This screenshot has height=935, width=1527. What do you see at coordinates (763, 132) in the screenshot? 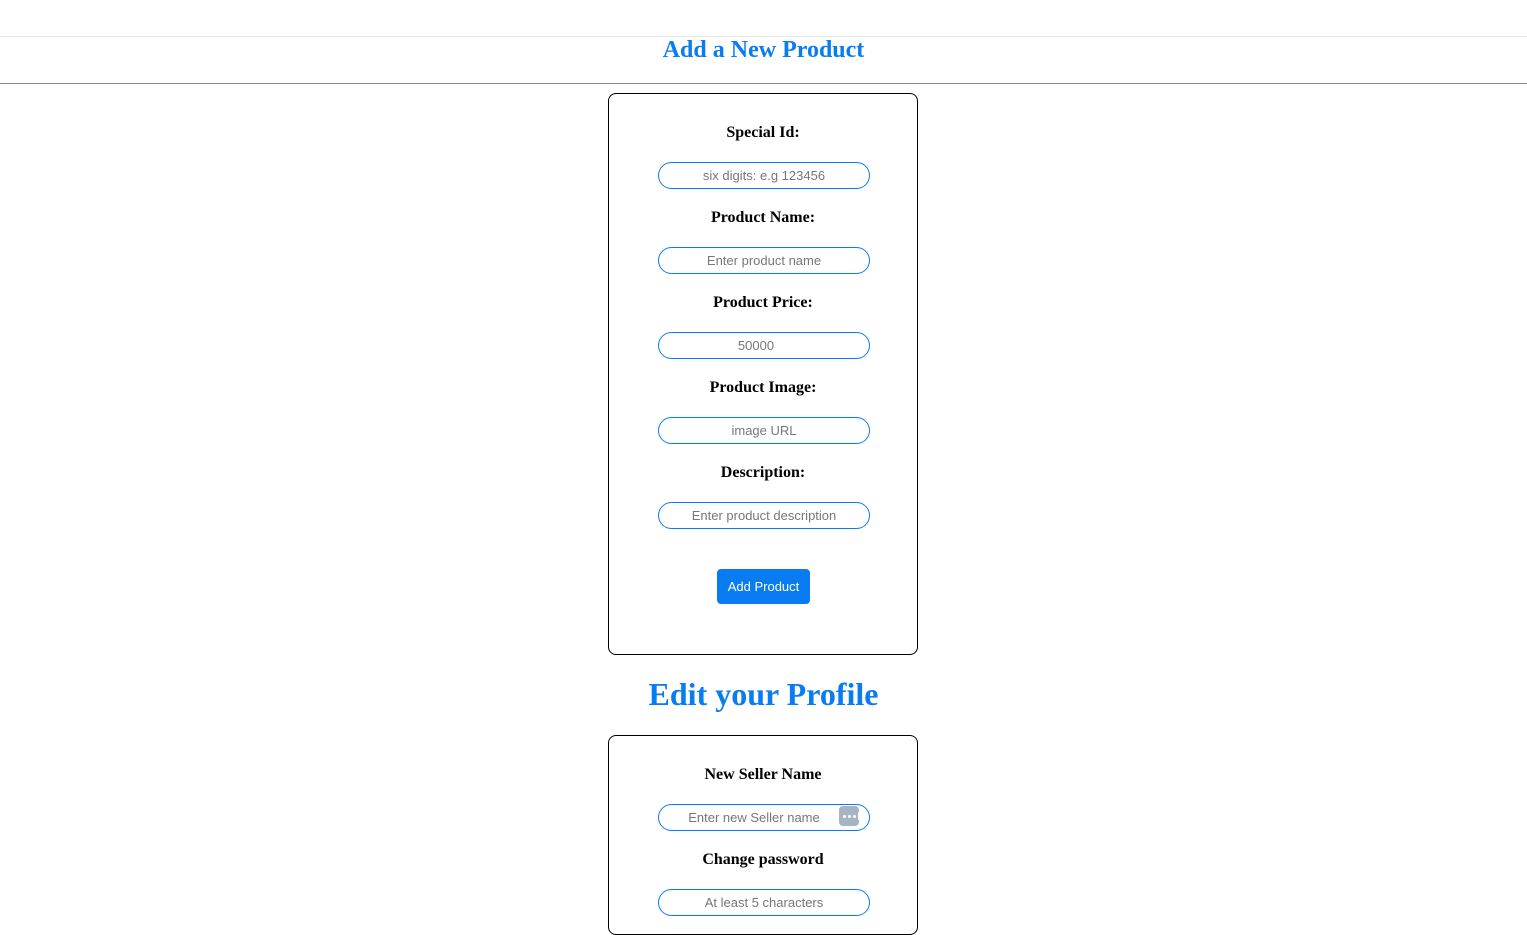
I see `special-id-label: Special Id:` at bounding box center [763, 132].